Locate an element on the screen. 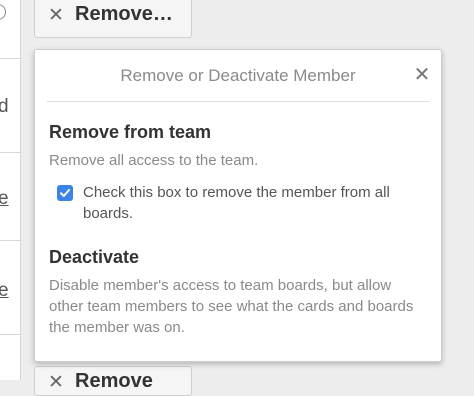  remove-button-label: Remove is located at coordinates (114, 381).